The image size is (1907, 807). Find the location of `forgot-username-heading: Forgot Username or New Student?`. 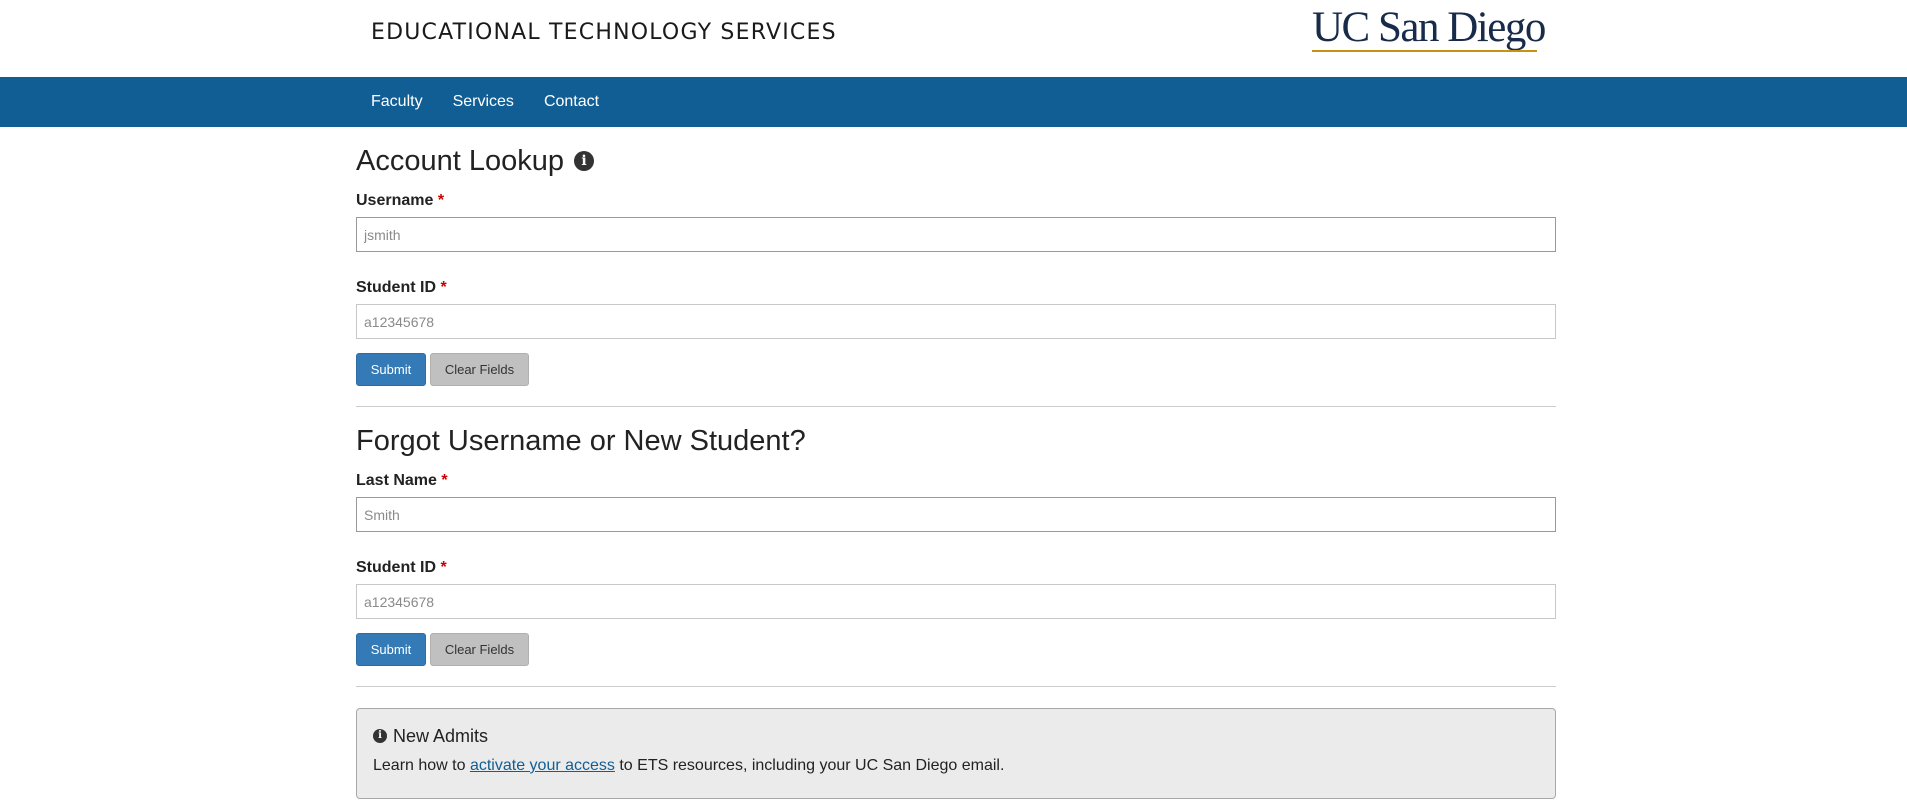

forgot-username-heading: Forgot Username or New Student? is located at coordinates (956, 441).